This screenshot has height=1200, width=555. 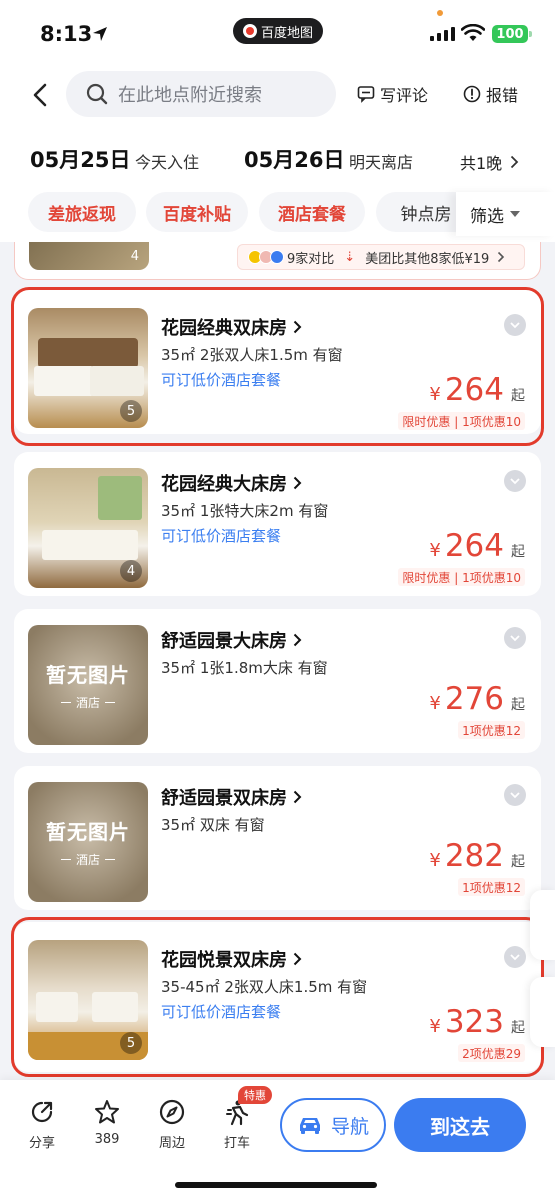 What do you see at coordinates (88, 675) in the screenshot?
I see `no-image-label: 暂无图片` at bounding box center [88, 675].